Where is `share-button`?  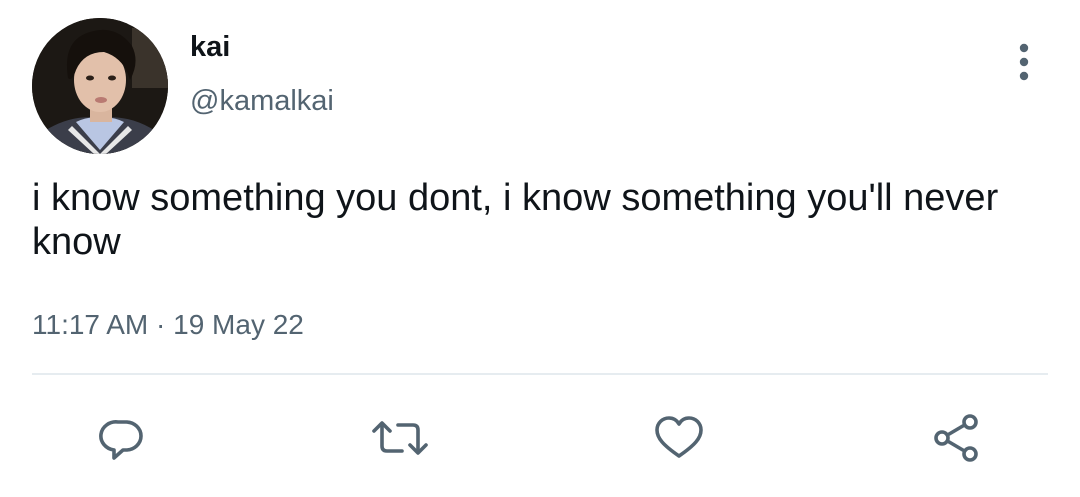 share-button is located at coordinates (958, 438).